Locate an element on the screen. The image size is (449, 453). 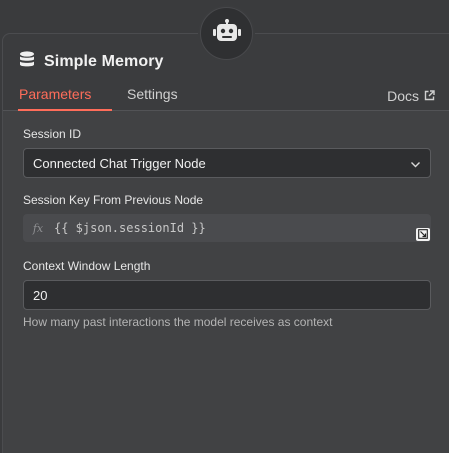
external-link-icon is located at coordinates (429, 96).